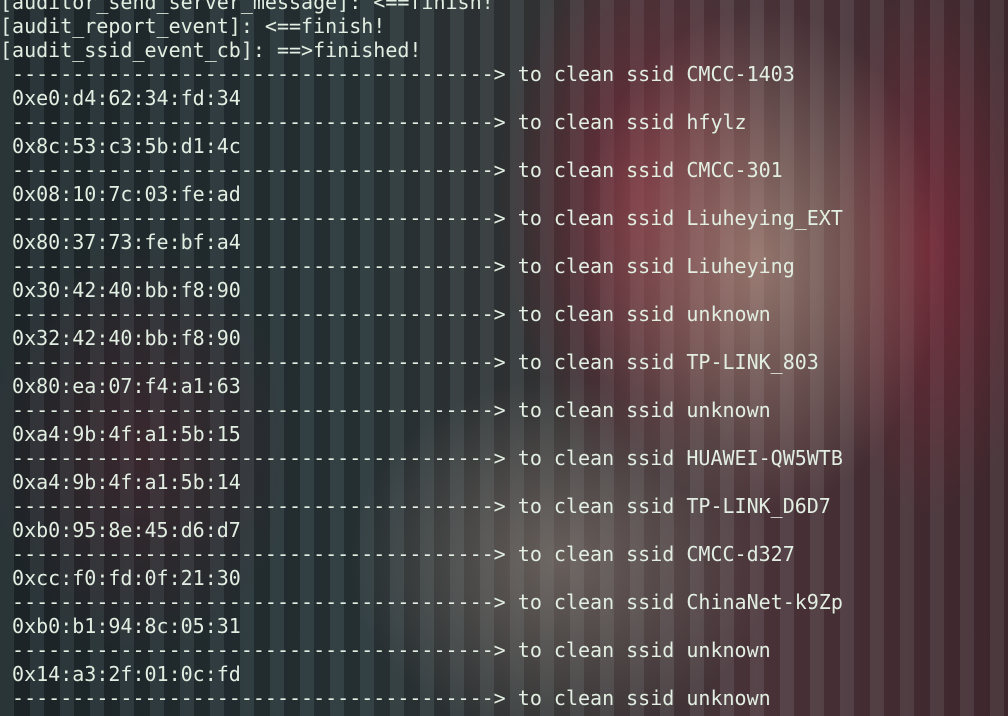  What do you see at coordinates (716, 122) in the screenshot?
I see `ssid-name: hfylz` at bounding box center [716, 122].